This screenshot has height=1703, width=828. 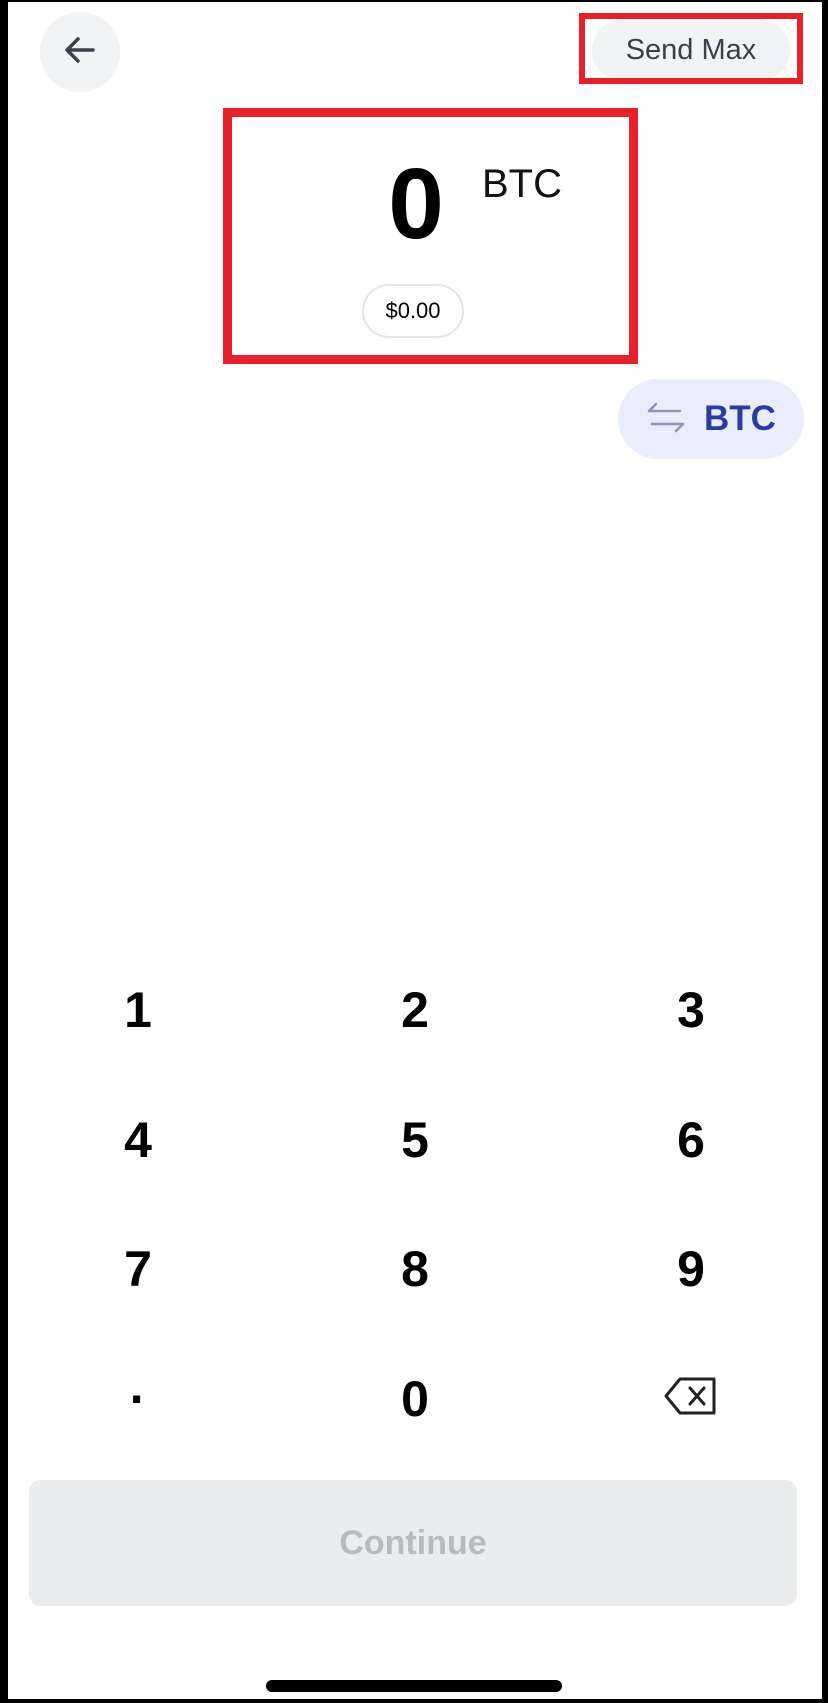 What do you see at coordinates (138, 1269) in the screenshot?
I see `key-7: 7` at bounding box center [138, 1269].